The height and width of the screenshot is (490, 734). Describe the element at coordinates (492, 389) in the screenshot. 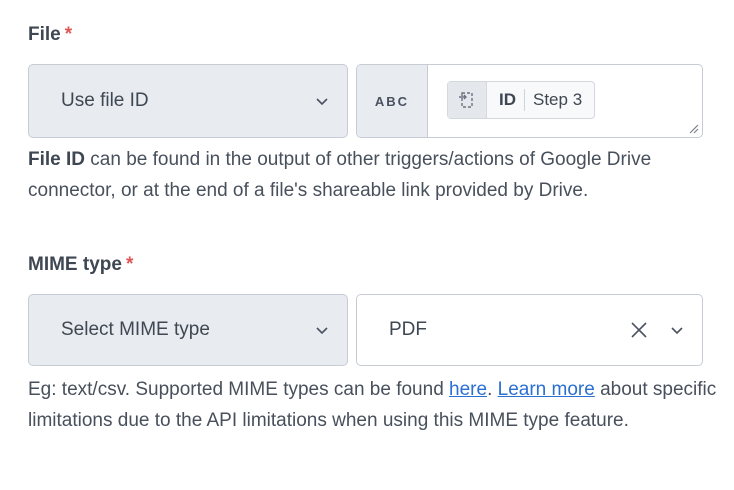

I see `mime-help-mid: .` at that location.